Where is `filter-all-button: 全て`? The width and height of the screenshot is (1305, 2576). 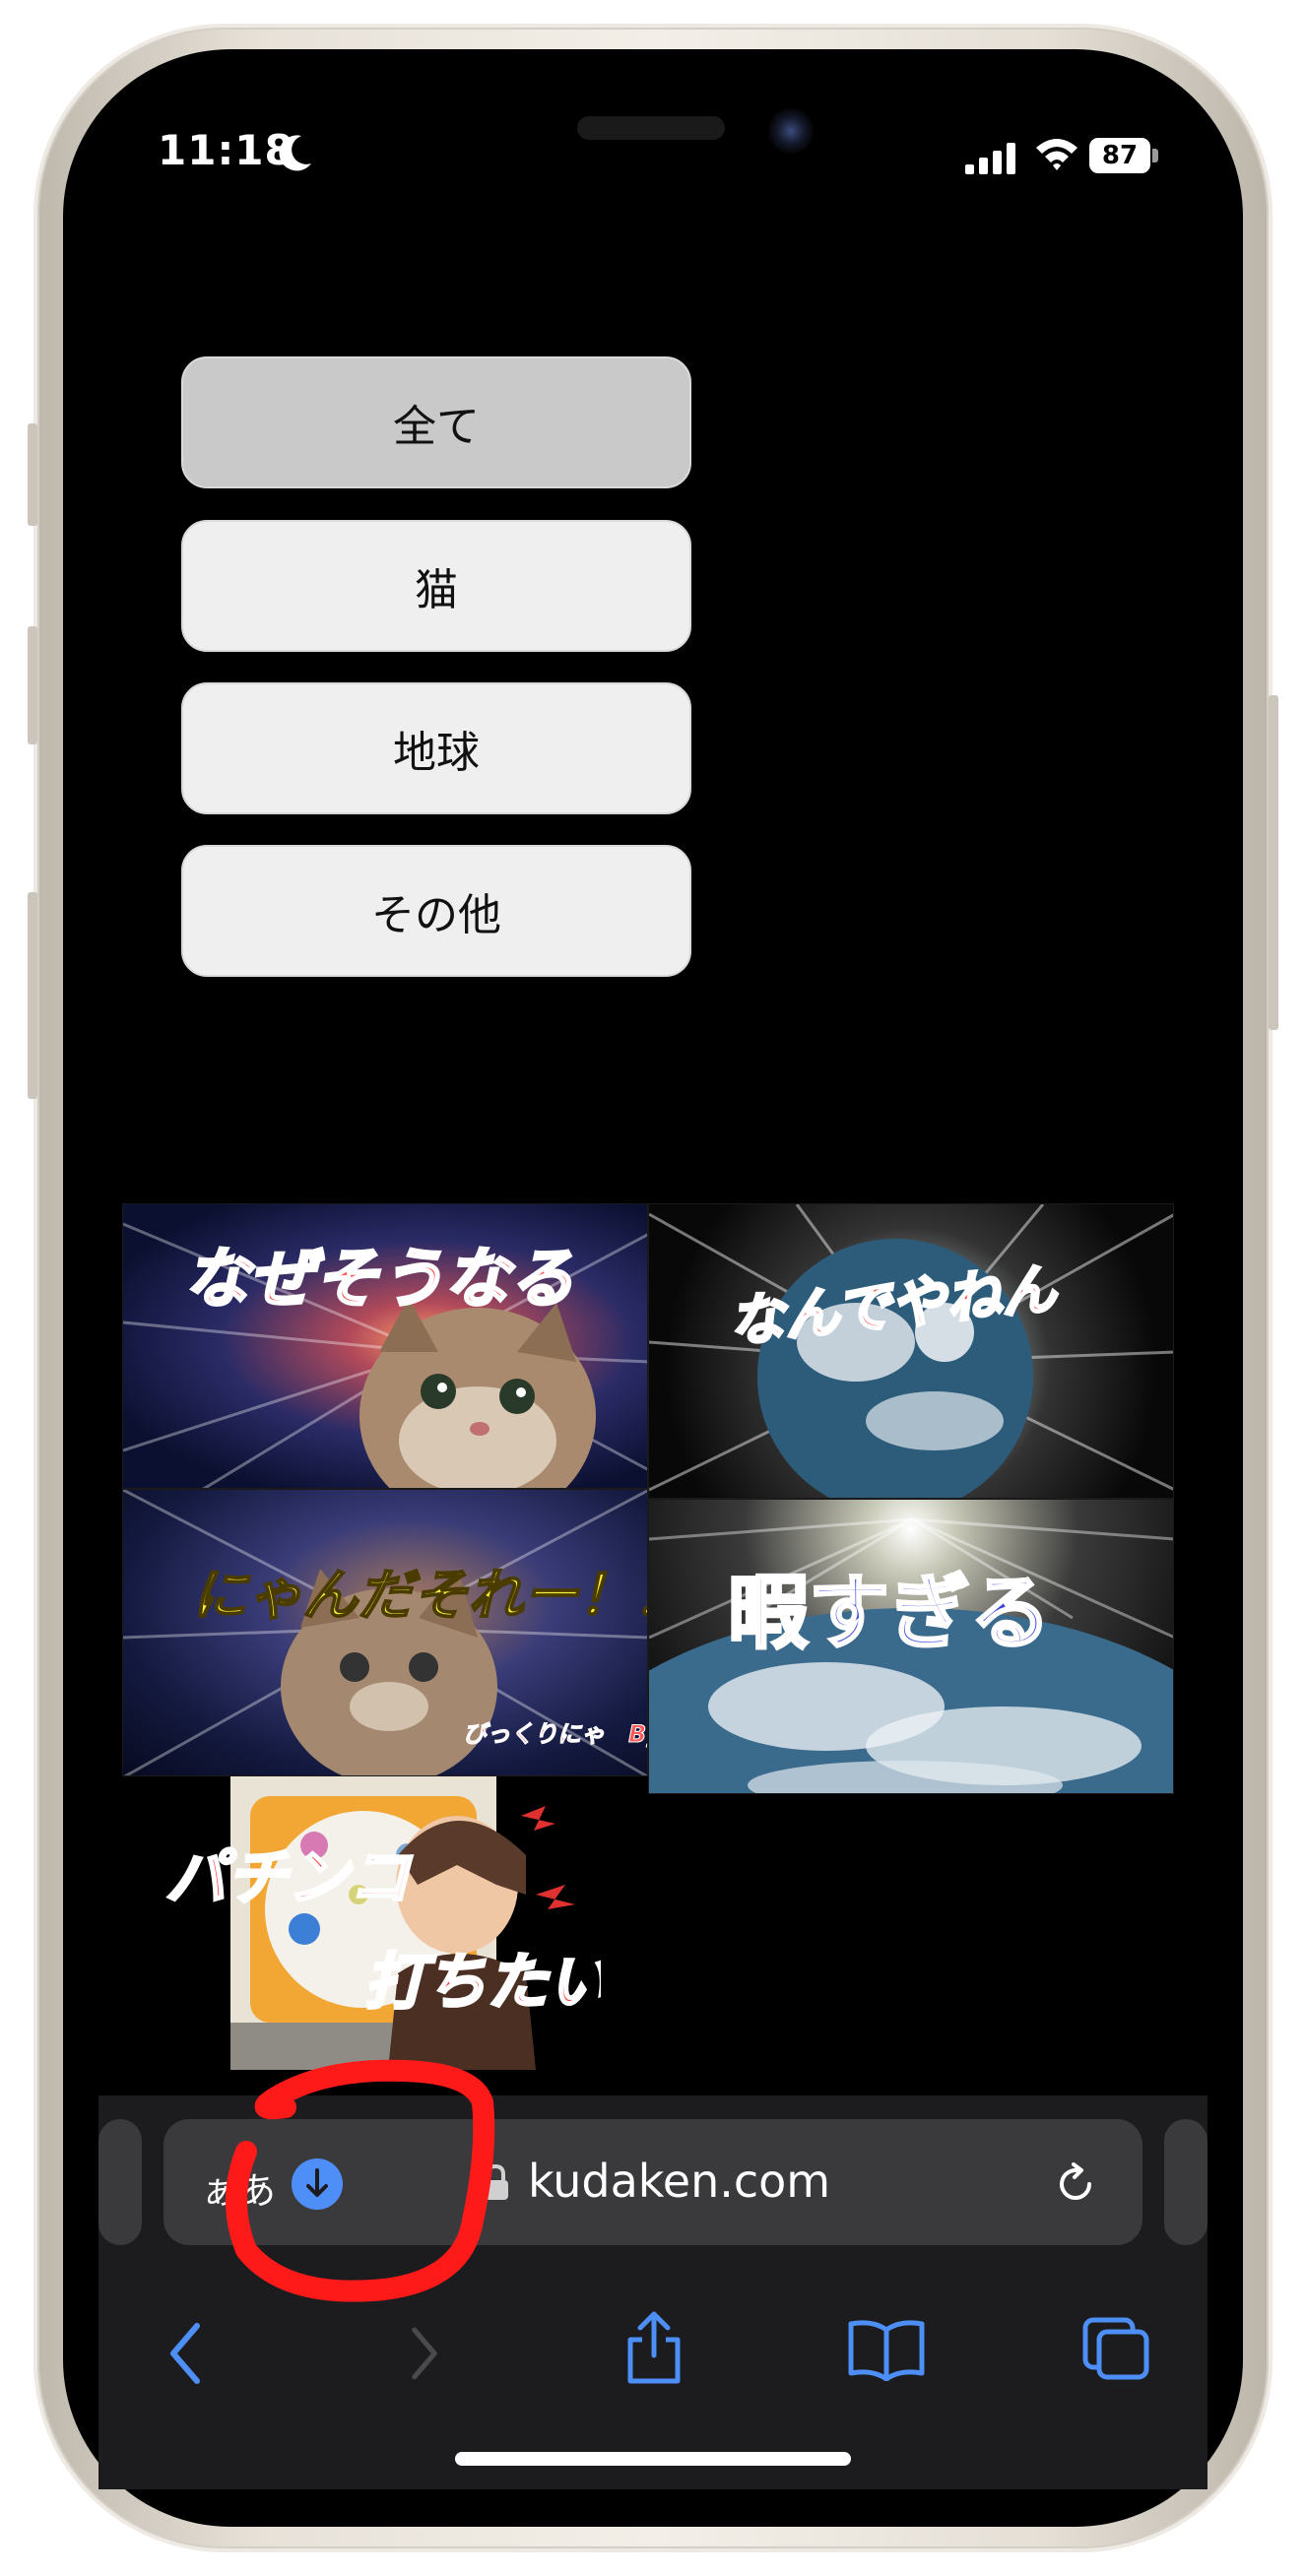 filter-all-button: 全て is located at coordinates (436, 422).